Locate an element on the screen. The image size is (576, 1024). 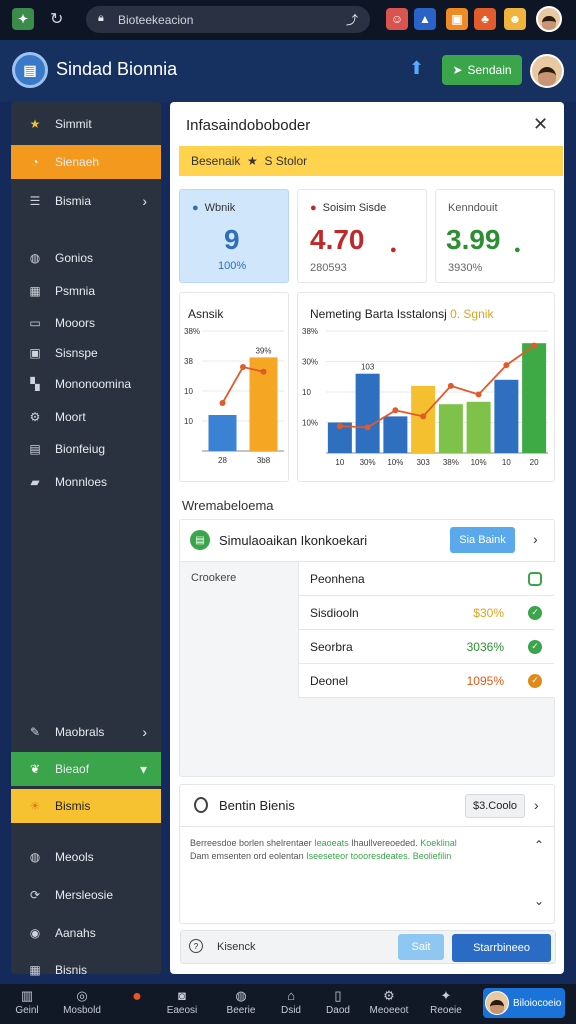
extension-game-icon: ♣ is located at coordinates (485, 19).